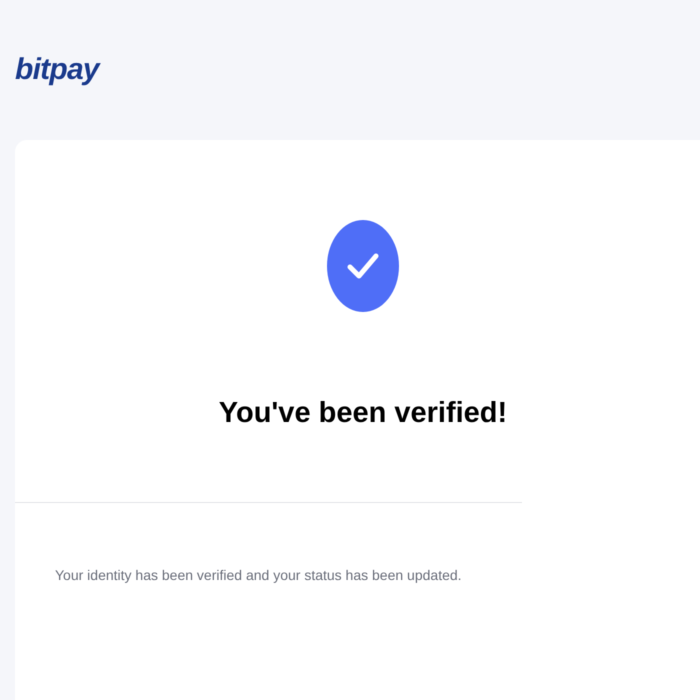 The height and width of the screenshot is (700, 700). I want to click on card-title: You've been verified!, so click(363, 413).